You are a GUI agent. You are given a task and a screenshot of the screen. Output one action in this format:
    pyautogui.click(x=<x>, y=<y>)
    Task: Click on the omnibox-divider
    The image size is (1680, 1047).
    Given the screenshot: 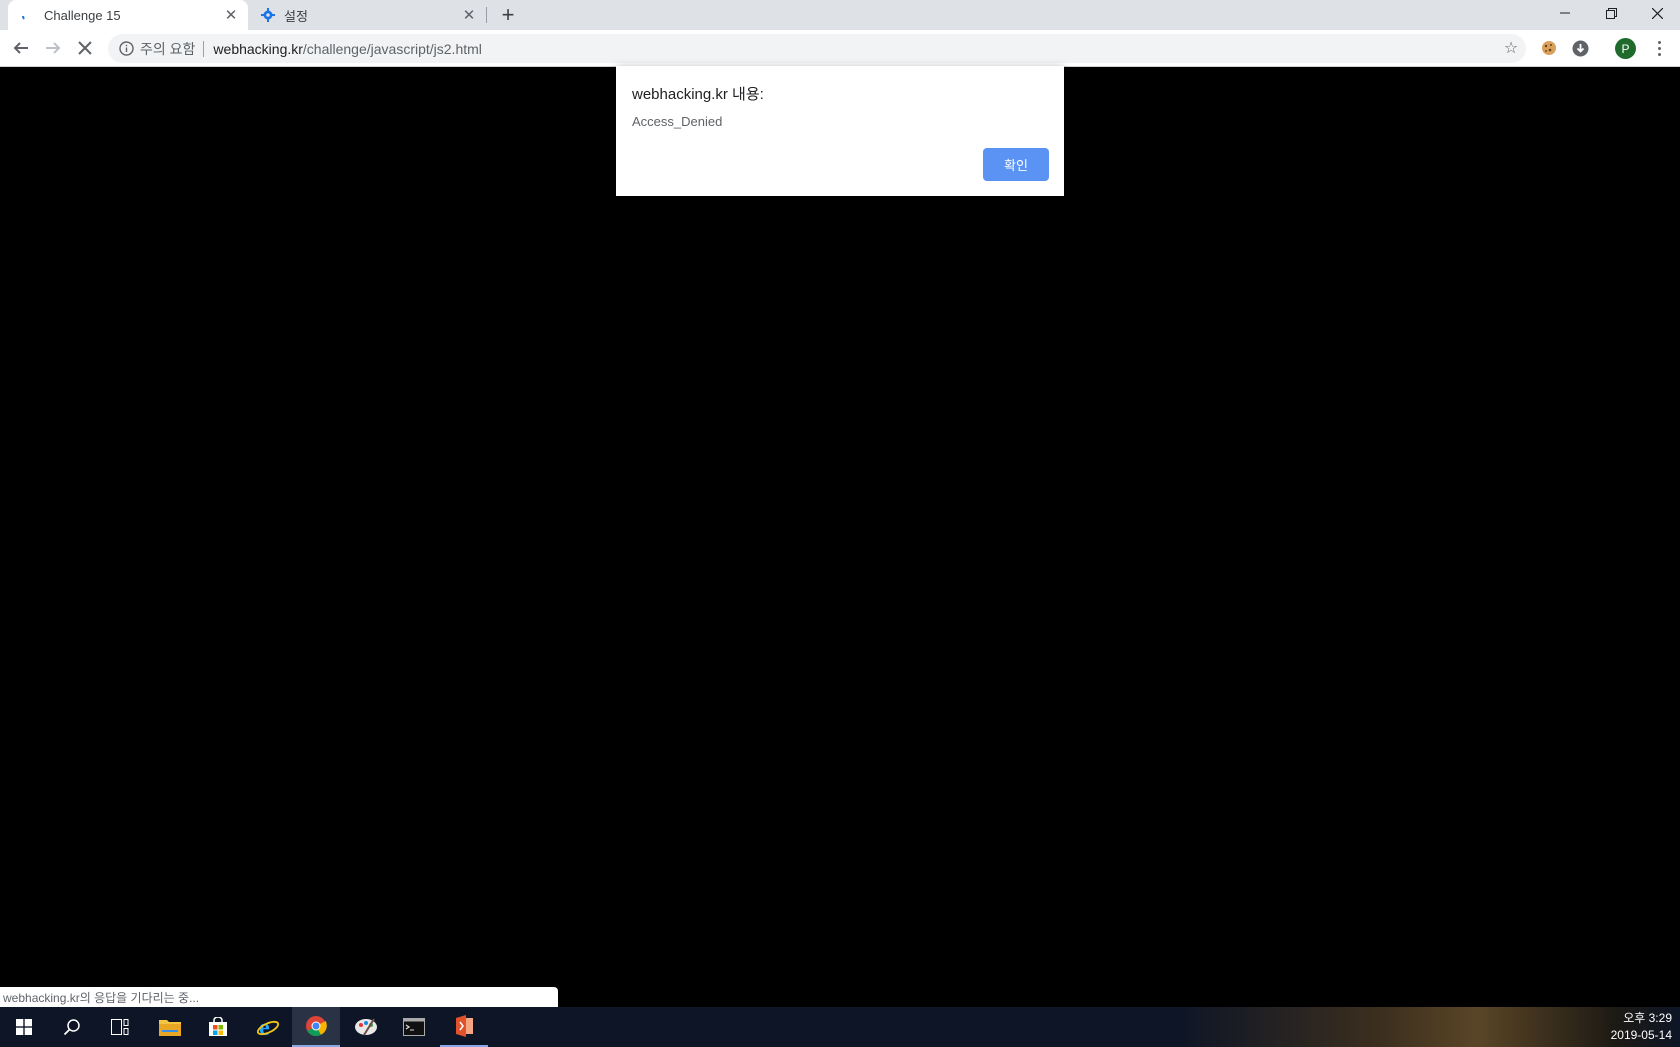 What is the action you would take?
    pyautogui.click(x=204, y=48)
    